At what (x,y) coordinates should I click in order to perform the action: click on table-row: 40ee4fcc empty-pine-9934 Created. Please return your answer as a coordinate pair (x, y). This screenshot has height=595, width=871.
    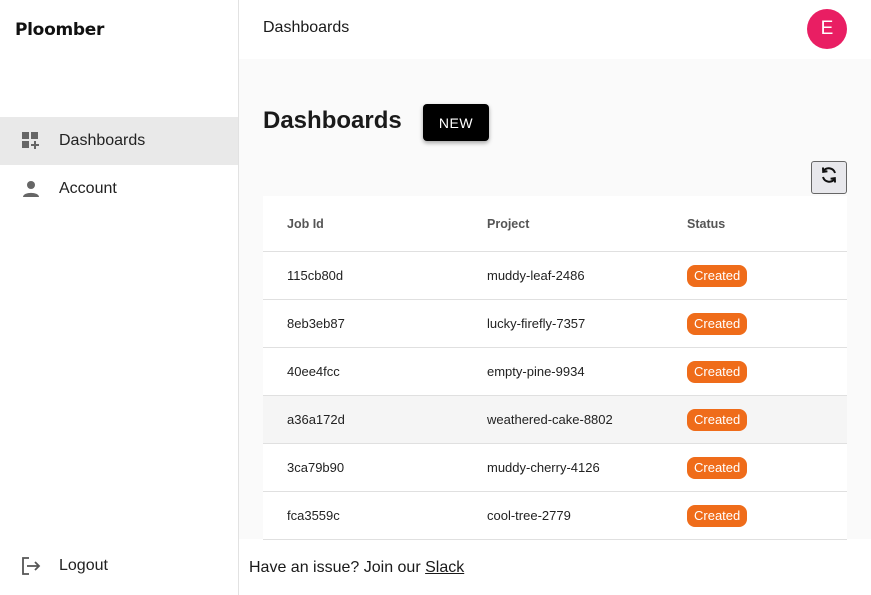
    Looking at the image, I should click on (555, 372).